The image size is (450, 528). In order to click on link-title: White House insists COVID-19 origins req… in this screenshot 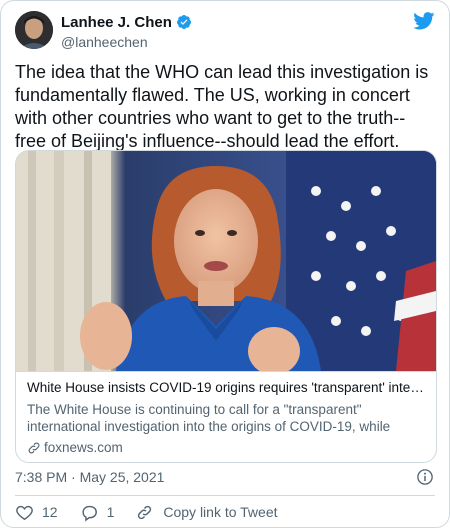, I will do `click(227, 387)`.